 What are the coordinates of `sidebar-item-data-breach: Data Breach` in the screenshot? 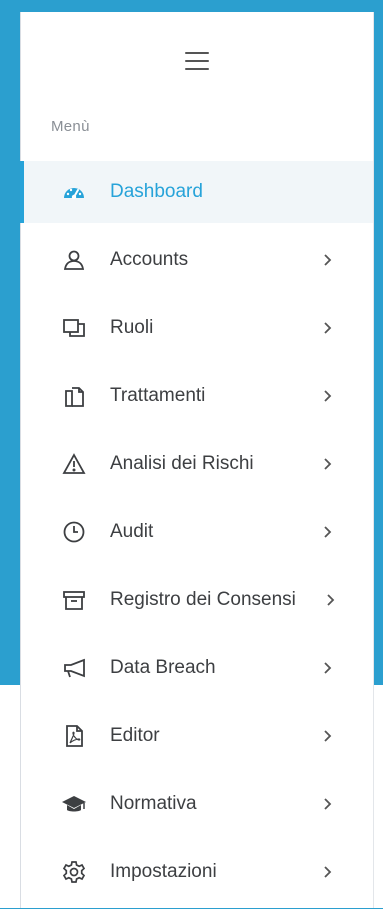 It's located at (197, 668).